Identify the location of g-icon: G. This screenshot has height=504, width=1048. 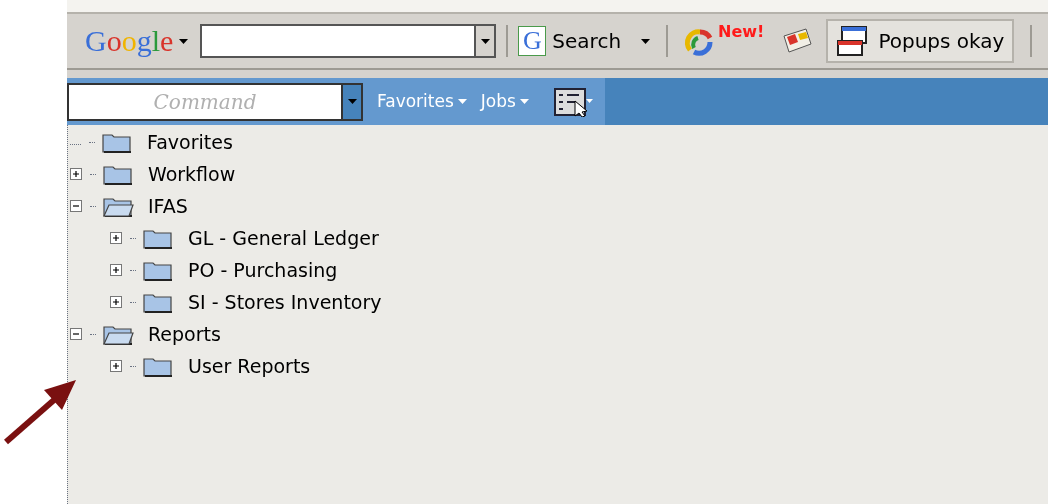
(532, 41).